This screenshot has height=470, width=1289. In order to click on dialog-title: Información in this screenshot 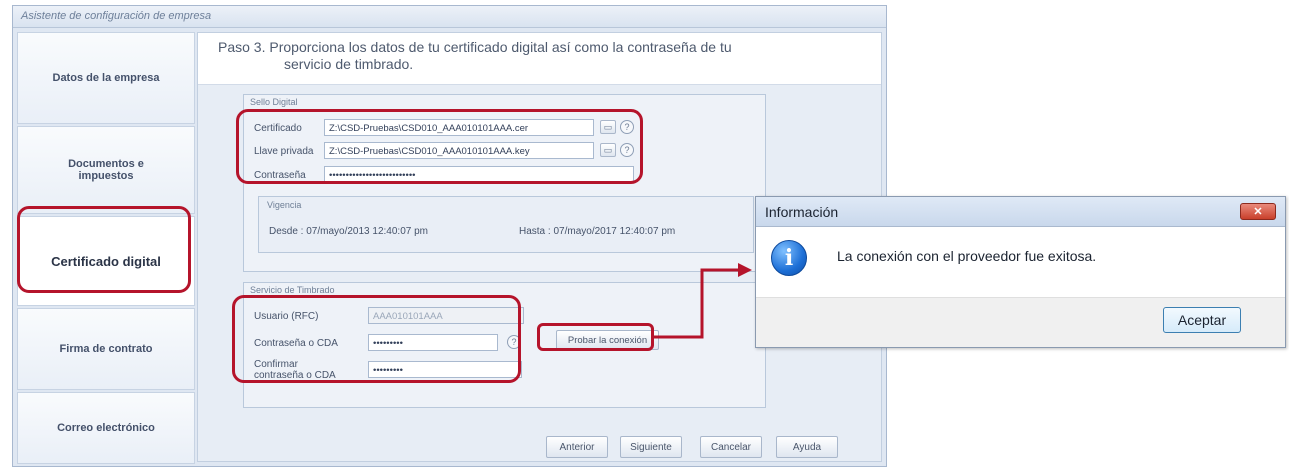, I will do `click(802, 212)`.